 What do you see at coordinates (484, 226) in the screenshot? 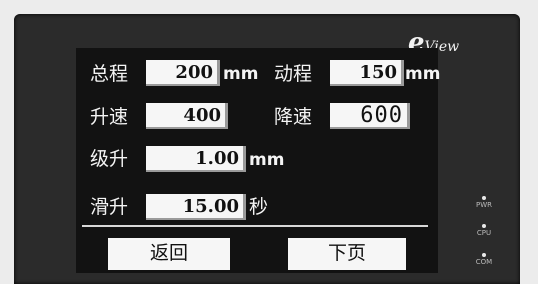
I see `cpu-led-icon` at bounding box center [484, 226].